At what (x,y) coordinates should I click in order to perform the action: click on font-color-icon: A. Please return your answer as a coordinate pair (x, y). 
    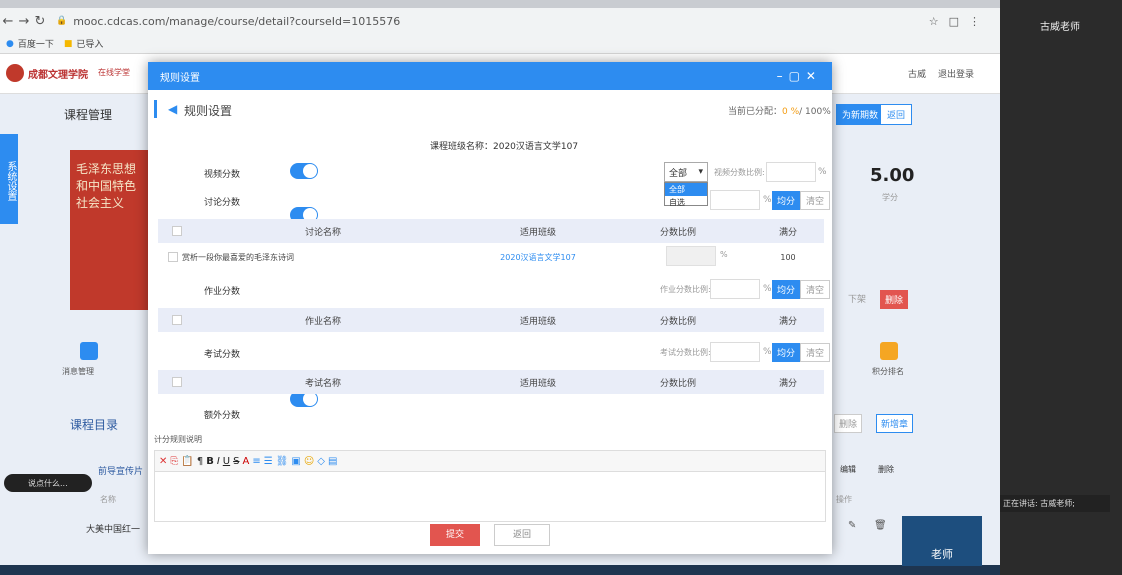
    Looking at the image, I should click on (245, 461).